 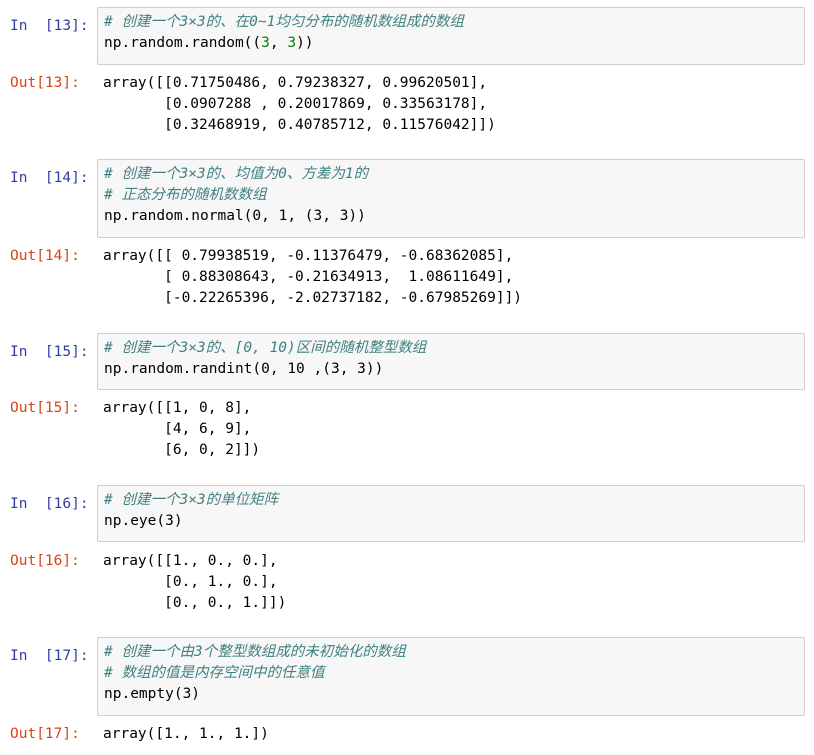 What do you see at coordinates (235, 216) in the screenshot?
I see `code-line: np.random.normal(0, 1, (3, 3))` at bounding box center [235, 216].